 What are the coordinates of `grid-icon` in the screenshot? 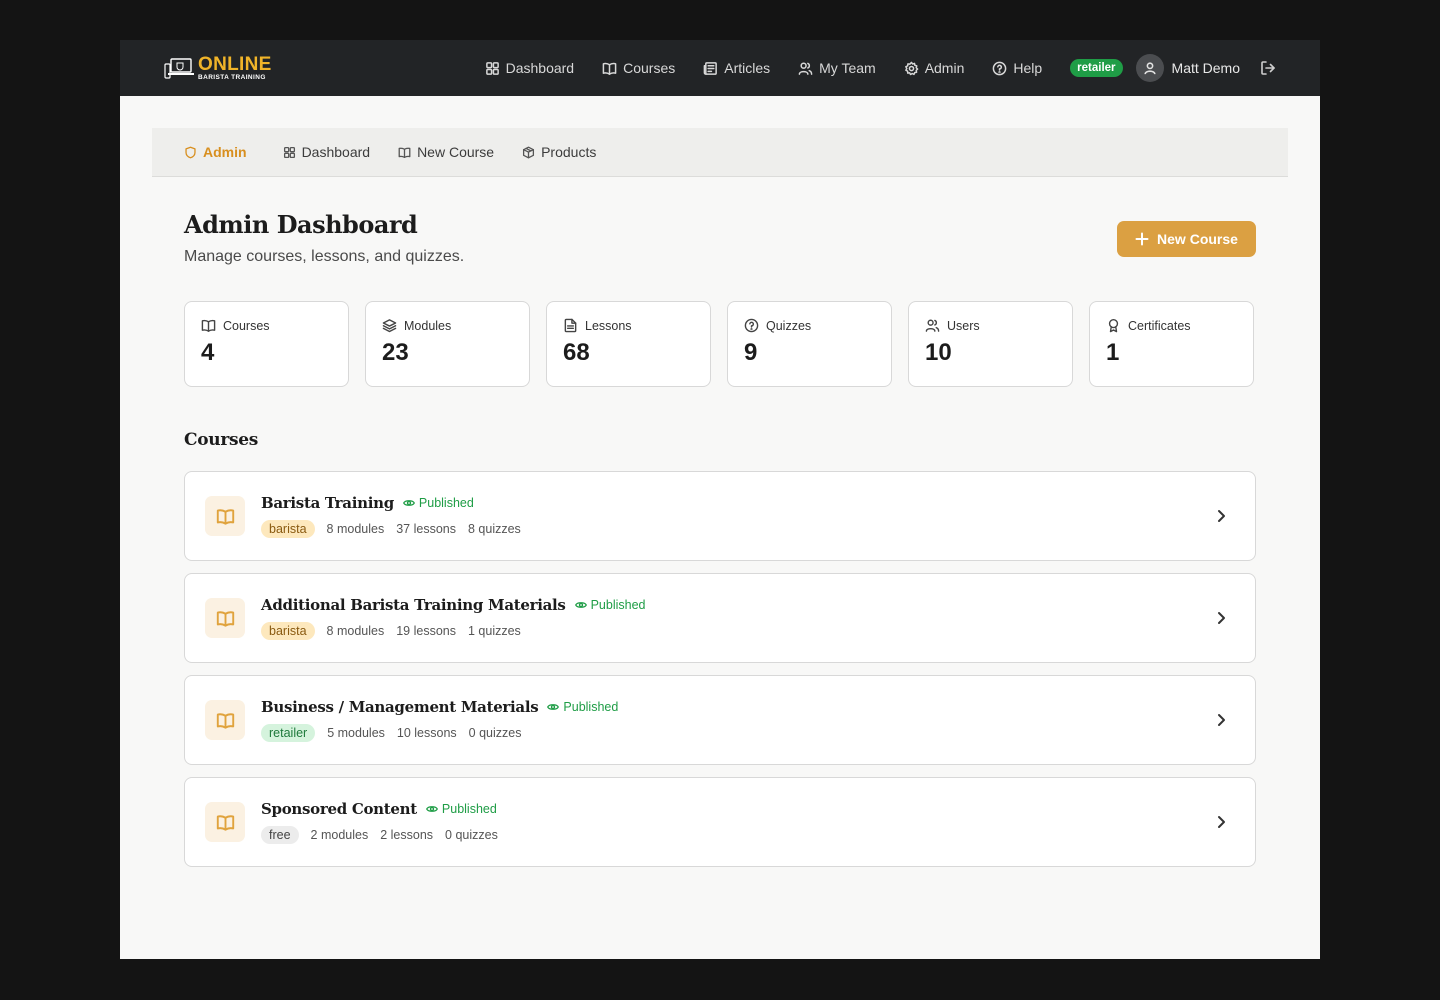 It's located at (492, 68).